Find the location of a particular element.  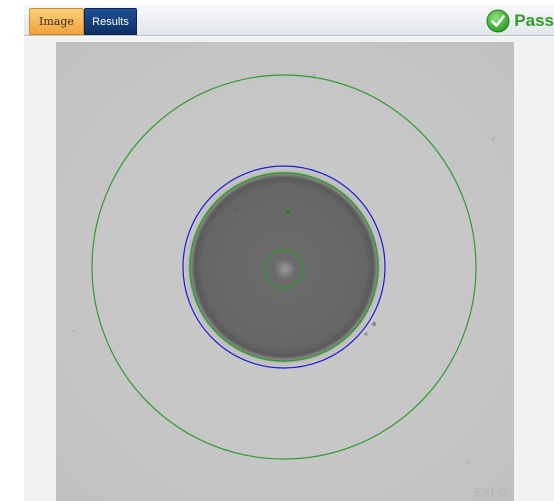

status-label: Pass is located at coordinates (534, 20).